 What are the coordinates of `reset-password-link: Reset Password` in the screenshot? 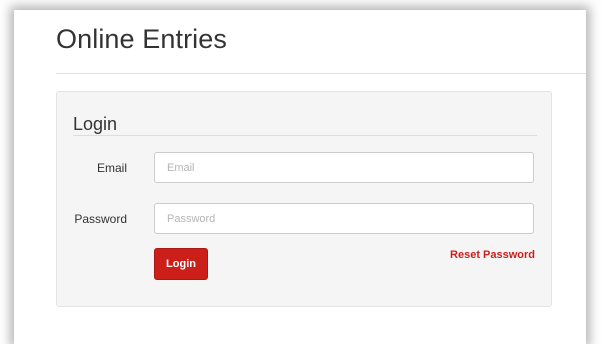 It's located at (492, 255).